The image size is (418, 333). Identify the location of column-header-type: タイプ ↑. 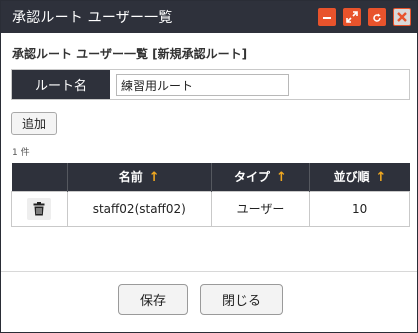
(260, 177).